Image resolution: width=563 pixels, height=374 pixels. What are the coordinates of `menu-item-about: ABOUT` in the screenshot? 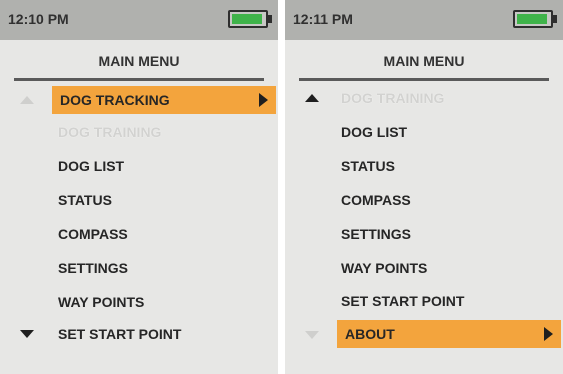 It's located at (449, 334).